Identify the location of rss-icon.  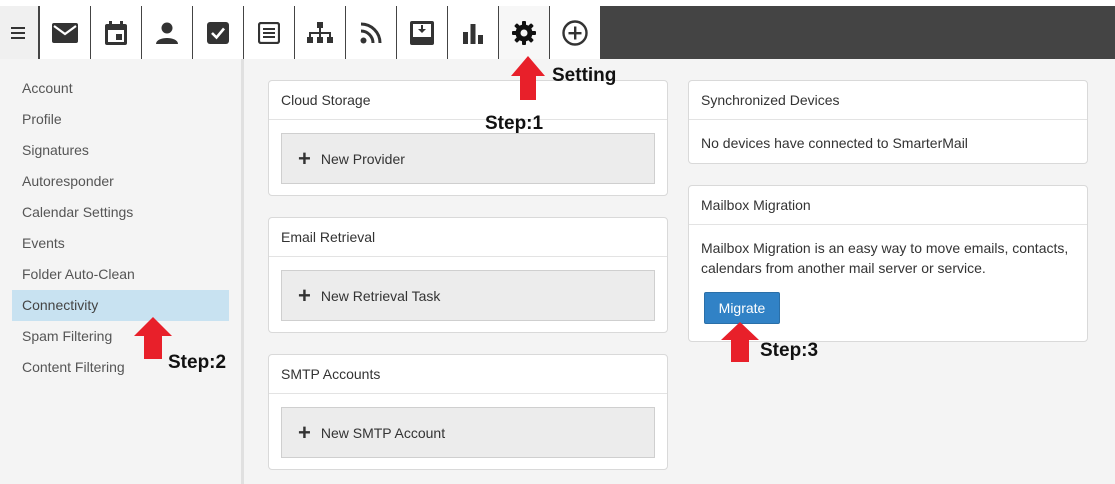
(371, 32).